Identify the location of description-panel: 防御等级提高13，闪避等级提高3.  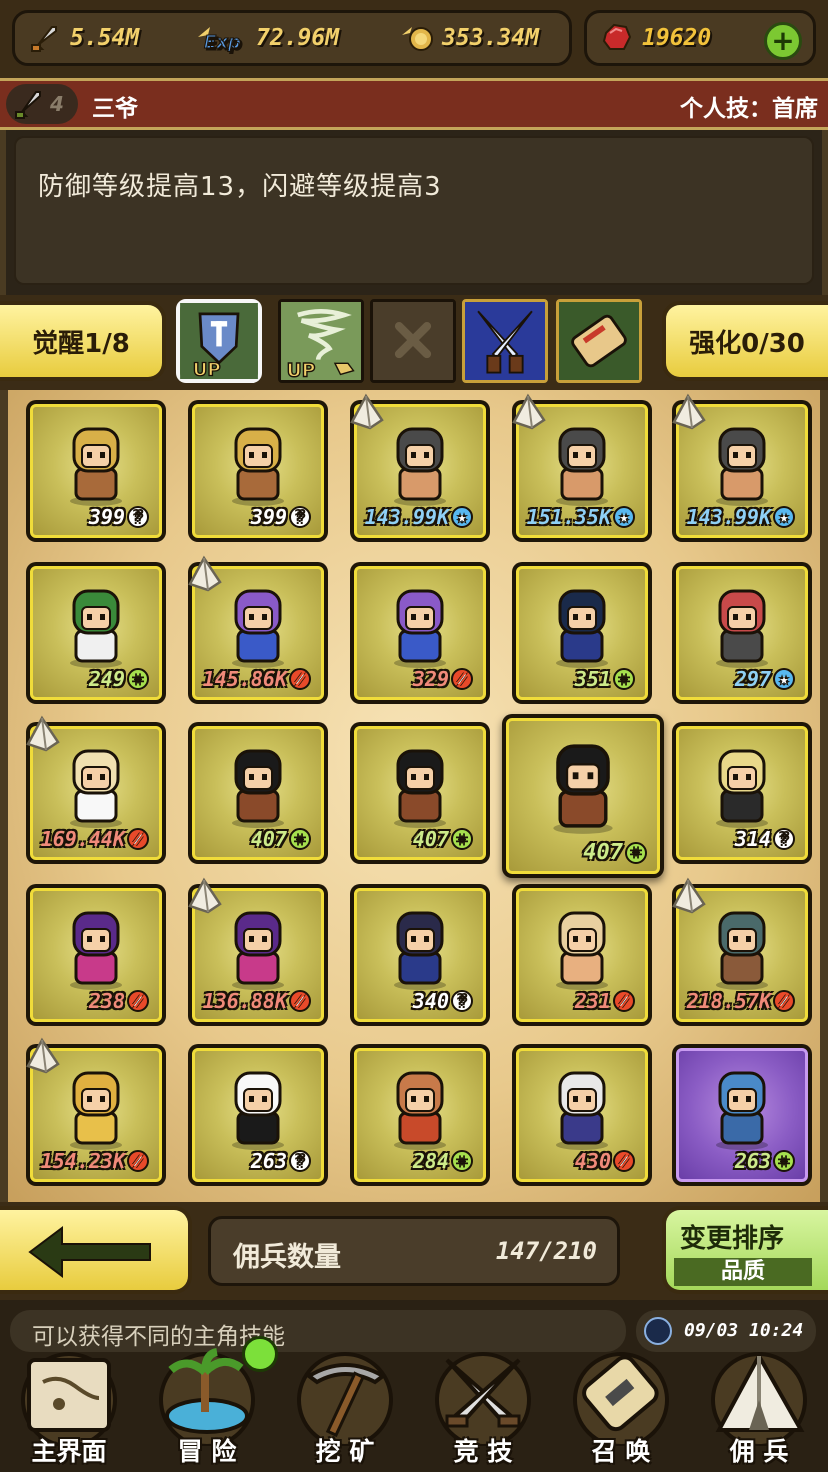
(414, 212).